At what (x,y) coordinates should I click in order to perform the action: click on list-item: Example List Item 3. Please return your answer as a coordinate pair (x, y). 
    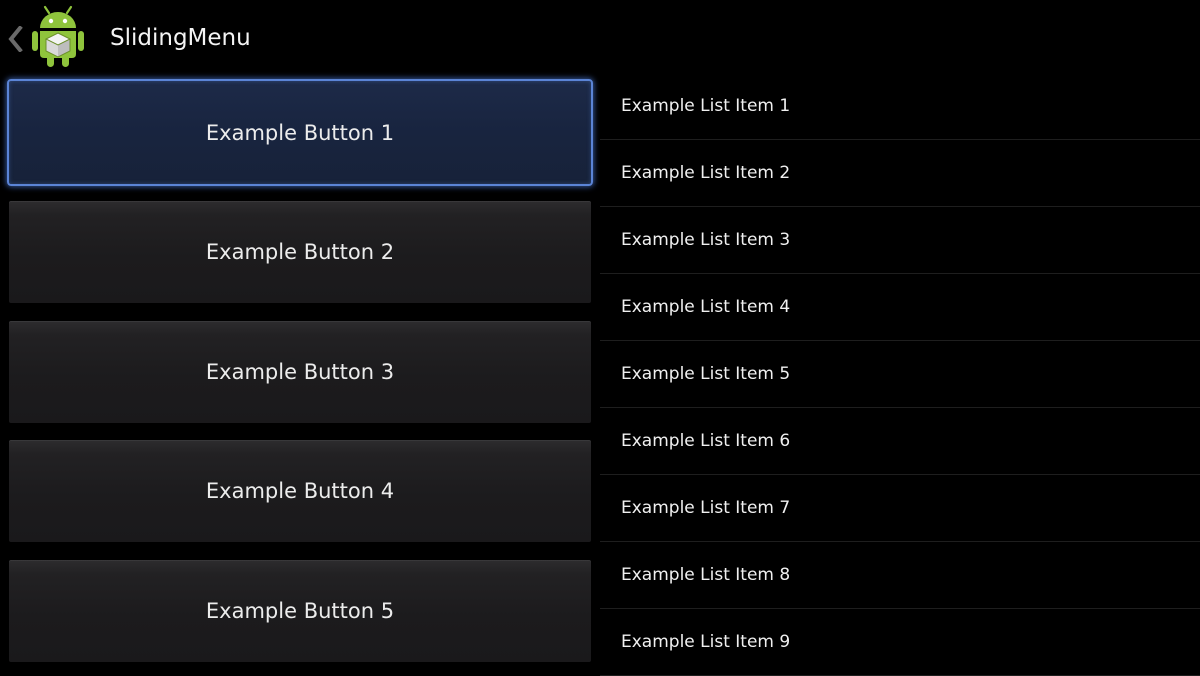
    Looking at the image, I should click on (900, 240).